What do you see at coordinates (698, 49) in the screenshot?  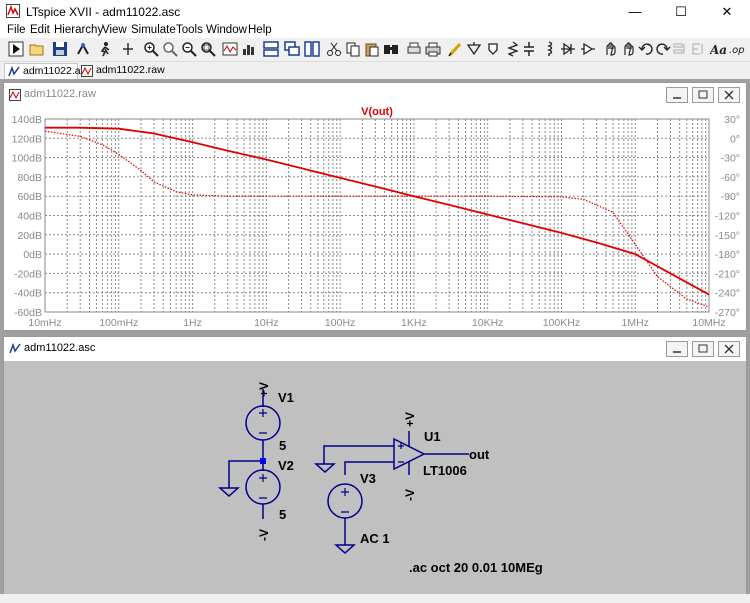 I see `mirror-icon` at bounding box center [698, 49].